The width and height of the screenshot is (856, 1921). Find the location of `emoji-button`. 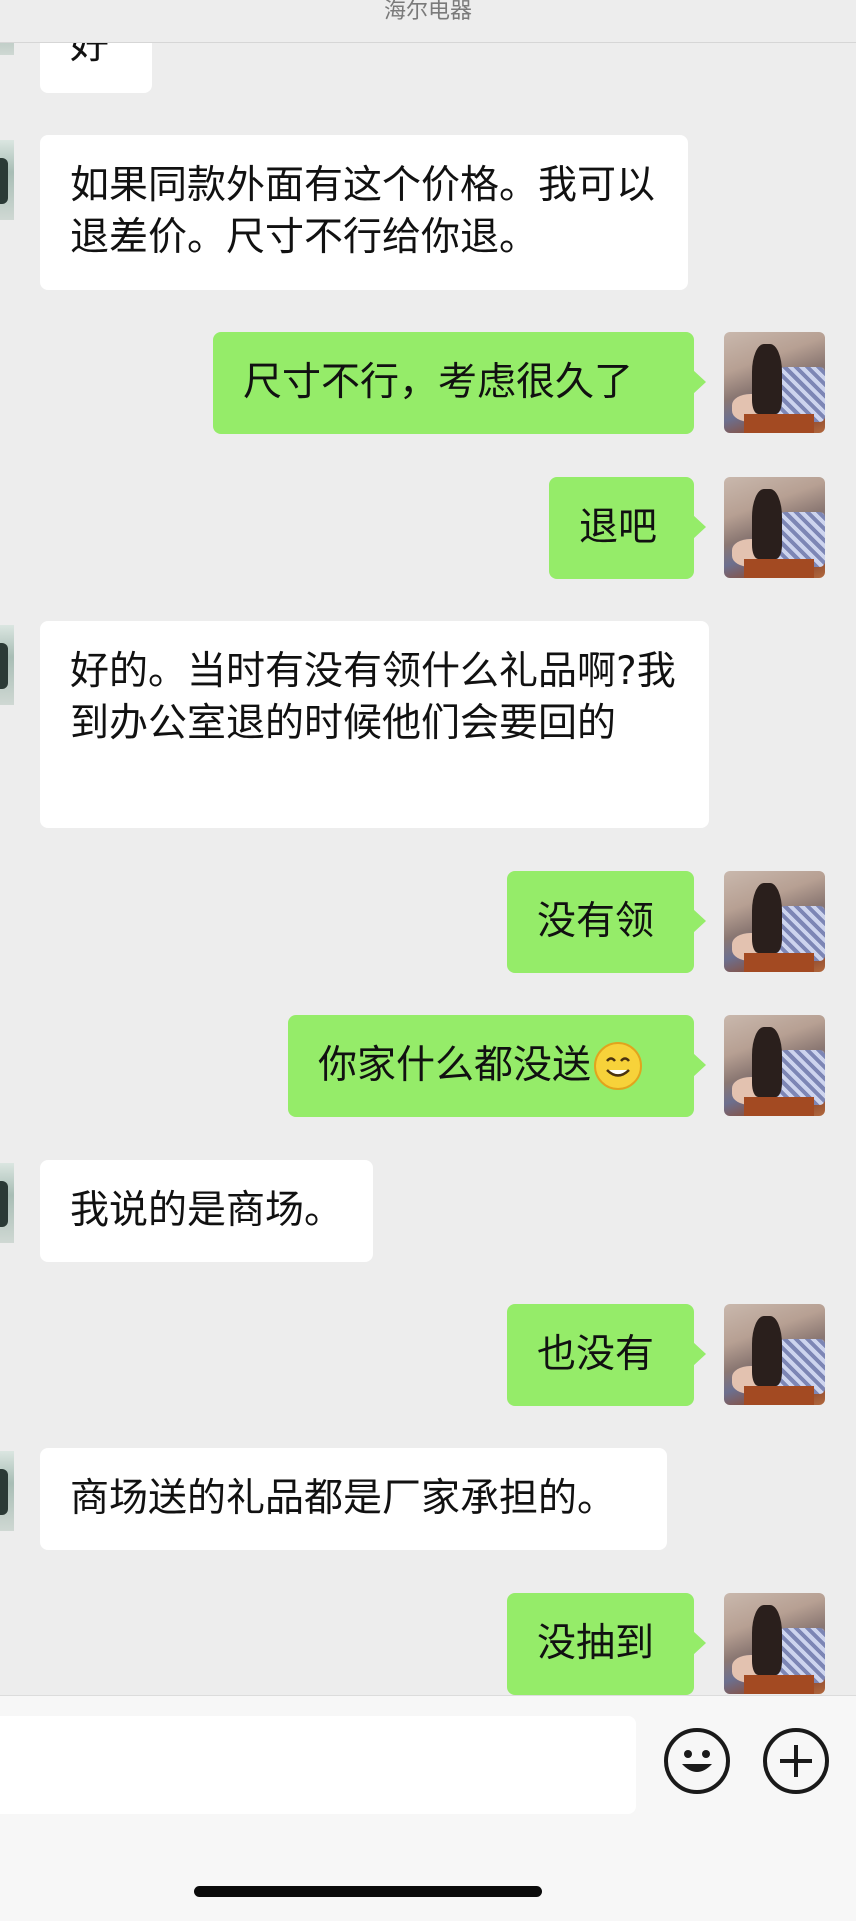

emoji-button is located at coordinates (697, 1761).